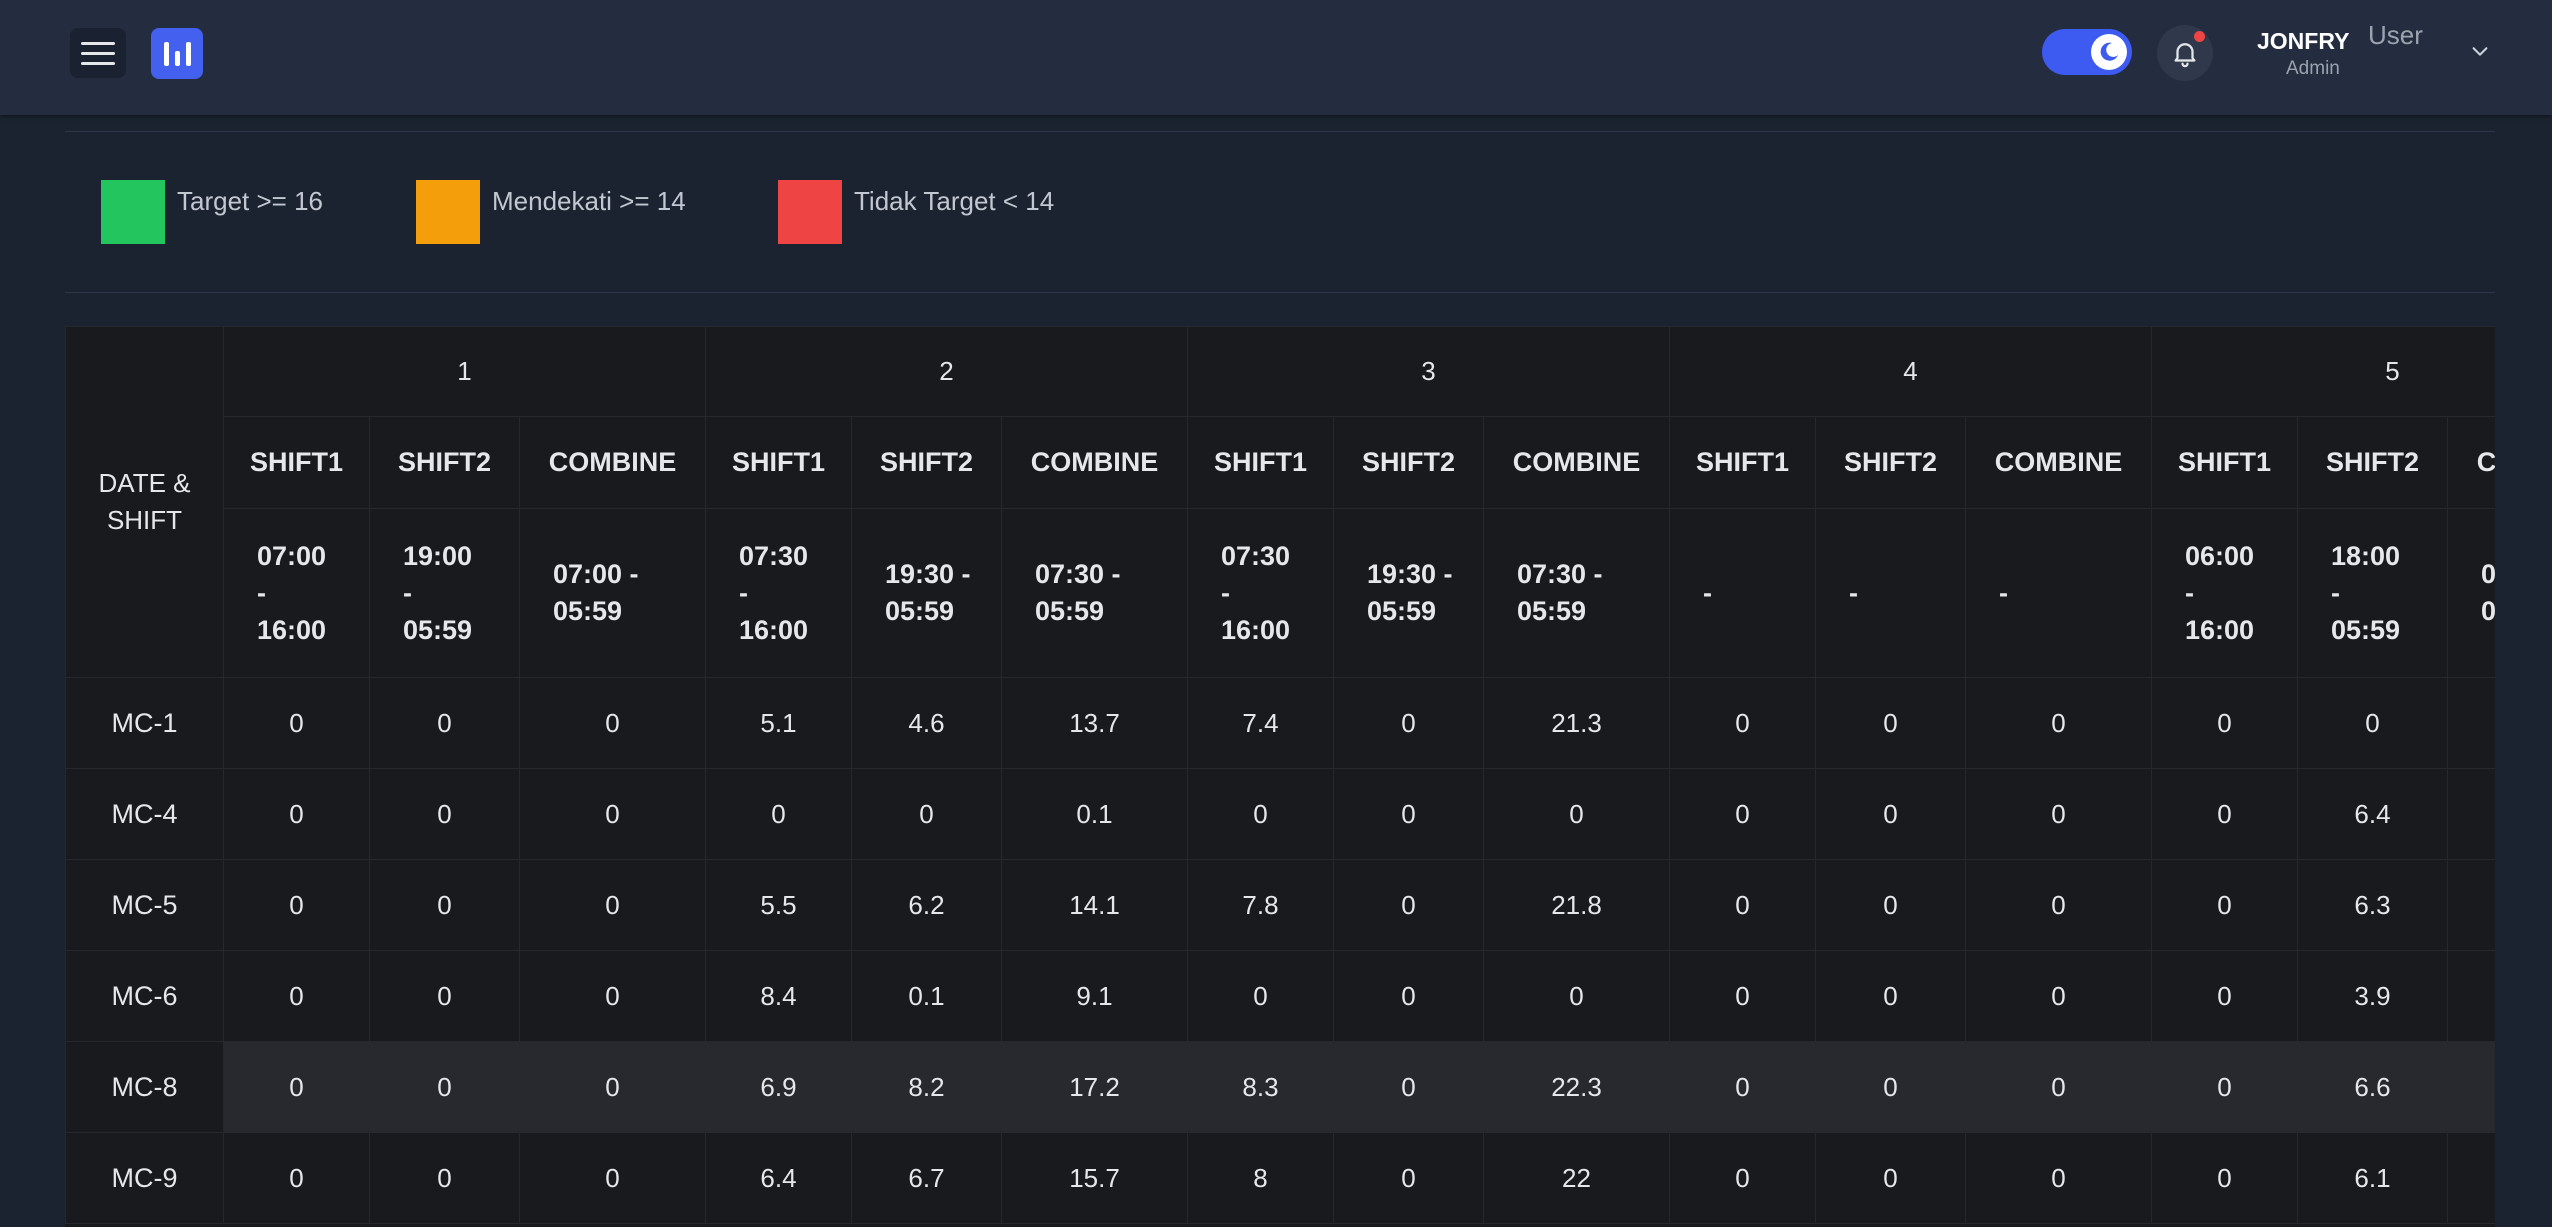 Image resolution: width=2552 pixels, height=1227 pixels. Describe the element at coordinates (1094, 1178) in the screenshot. I see `table-cell: 15.7` at that location.